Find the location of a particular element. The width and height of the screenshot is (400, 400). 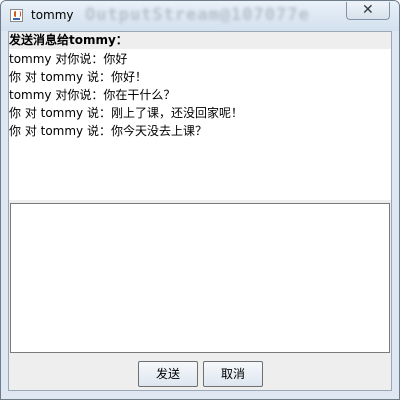

message-item: 你 对 tommy 说：你今天没去上课？ is located at coordinates (108, 131).